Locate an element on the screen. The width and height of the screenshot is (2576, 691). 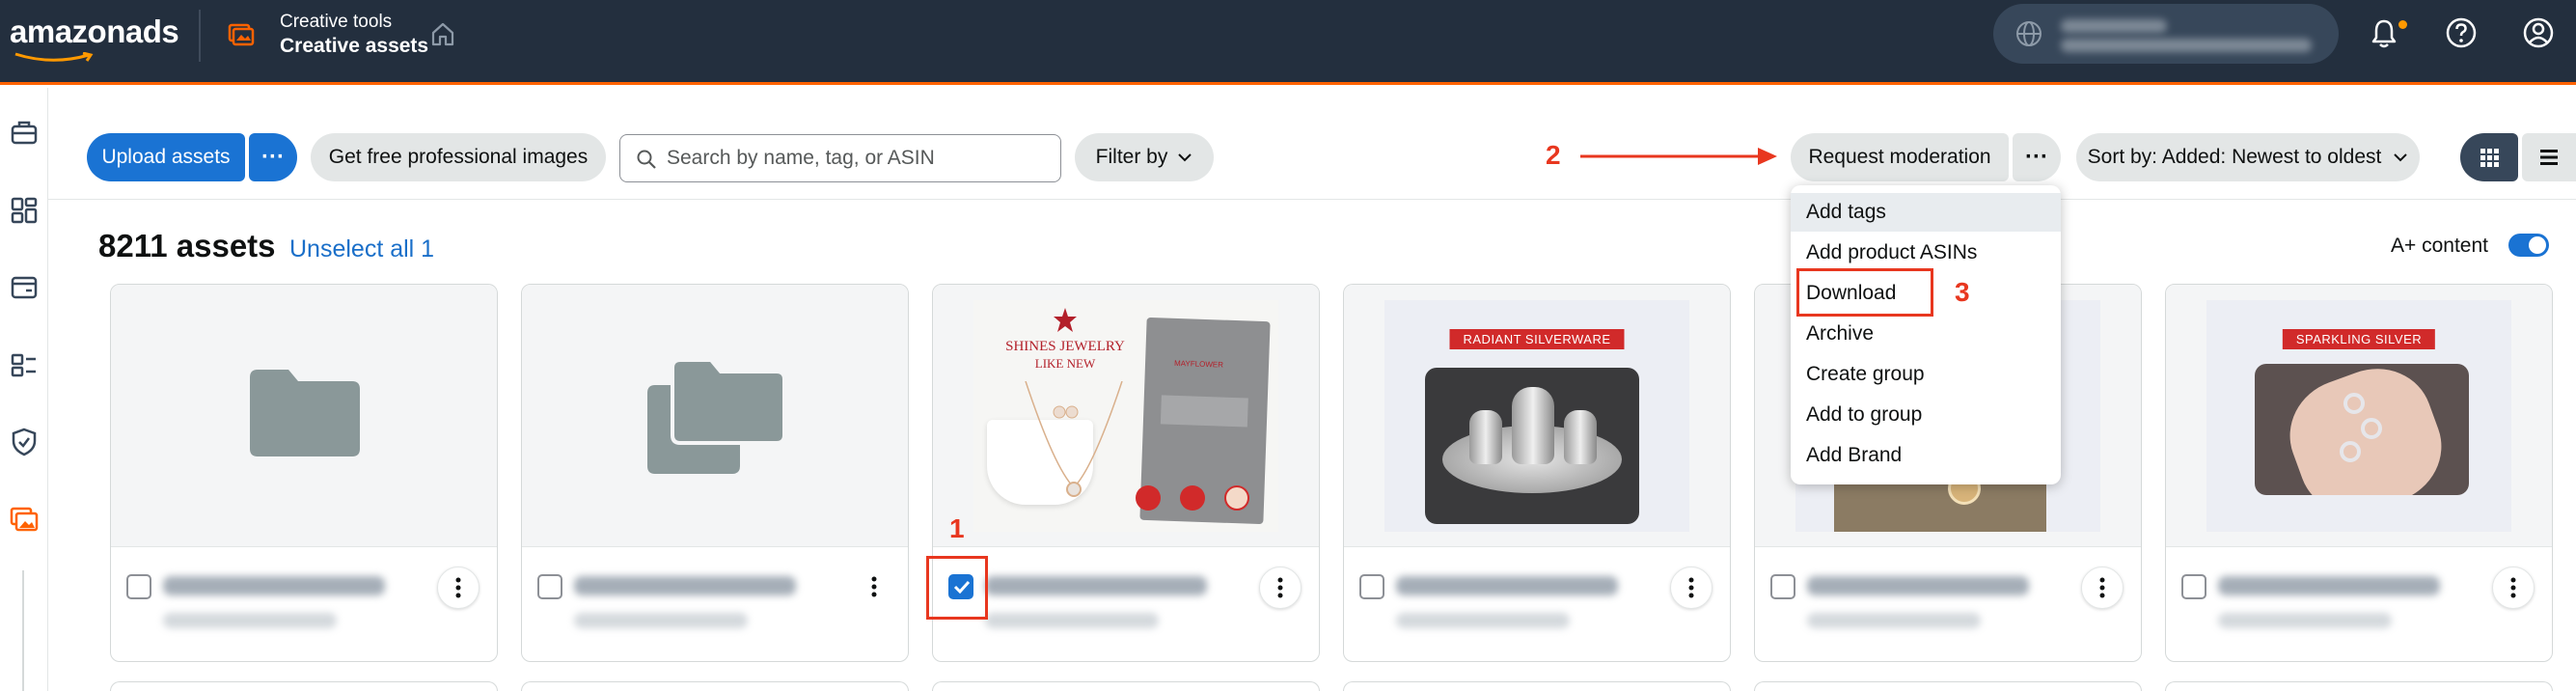
search-input is located at coordinates (860, 158).